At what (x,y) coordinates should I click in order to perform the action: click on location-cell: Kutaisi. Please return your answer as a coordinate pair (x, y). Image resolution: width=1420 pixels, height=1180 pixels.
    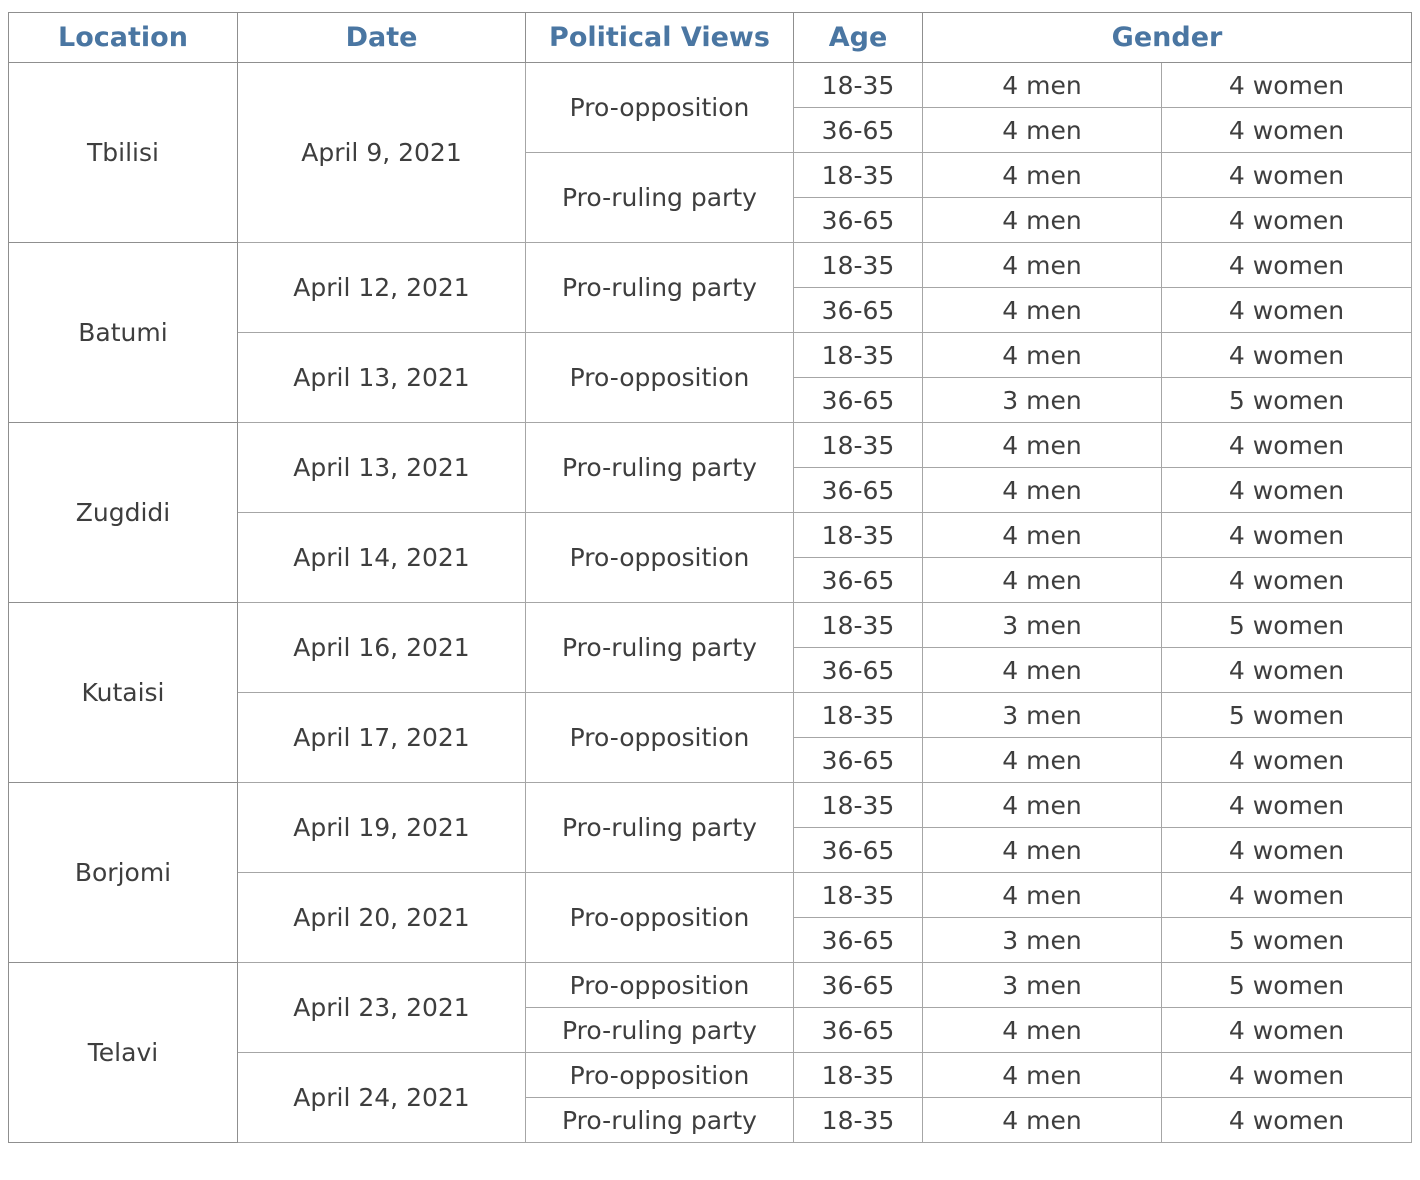
    Looking at the image, I should click on (123, 692).